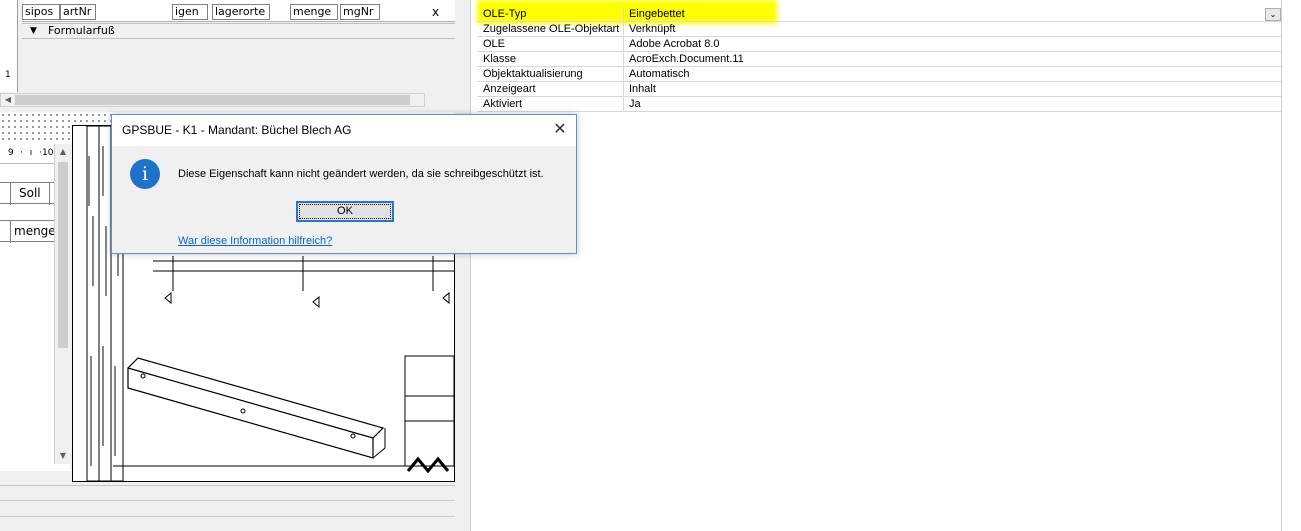  I want to click on property-sheet-right-border, so click(1281, 265).